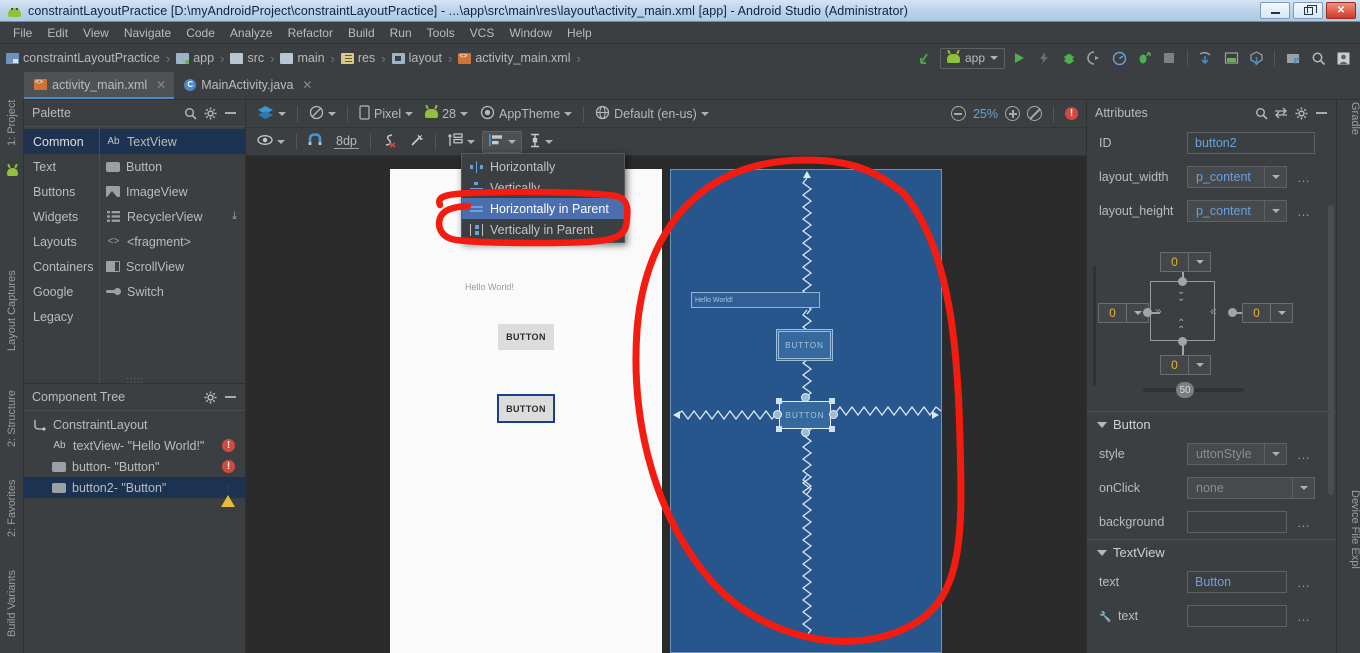 The image size is (1360, 653). What do you see at coordinates (89, 58) in the screenshot?
I see `breadcrumb-item-project: constraintLayoutPractice ›` at bounding box center [89, 58].